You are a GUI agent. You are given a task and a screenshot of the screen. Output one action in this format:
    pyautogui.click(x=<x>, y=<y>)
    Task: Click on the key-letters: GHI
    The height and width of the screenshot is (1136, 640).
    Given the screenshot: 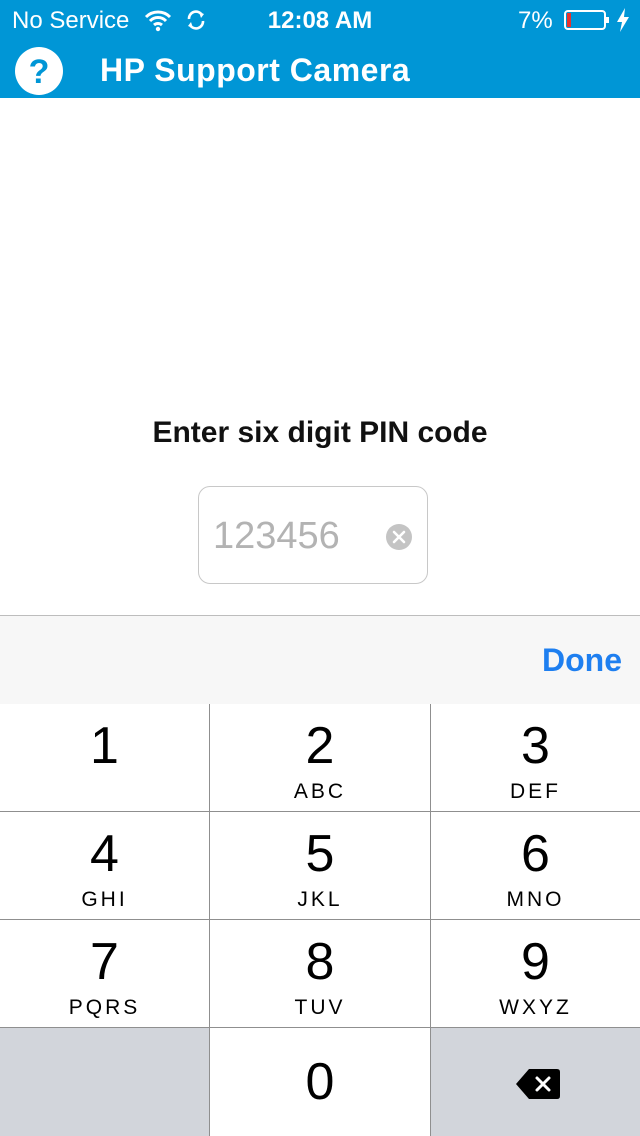 What is the action you would take?
    pyautogui.click(x=104, y=899)
    